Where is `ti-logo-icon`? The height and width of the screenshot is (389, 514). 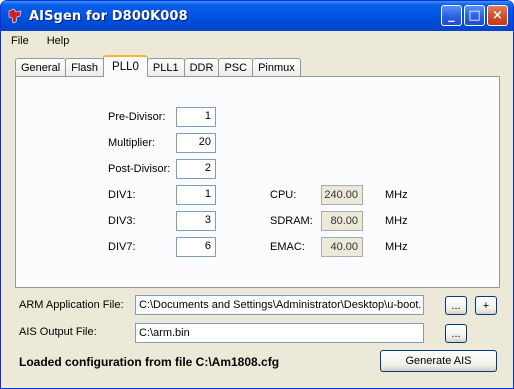
ti-logo-icon is located at coordinates (15, 16).